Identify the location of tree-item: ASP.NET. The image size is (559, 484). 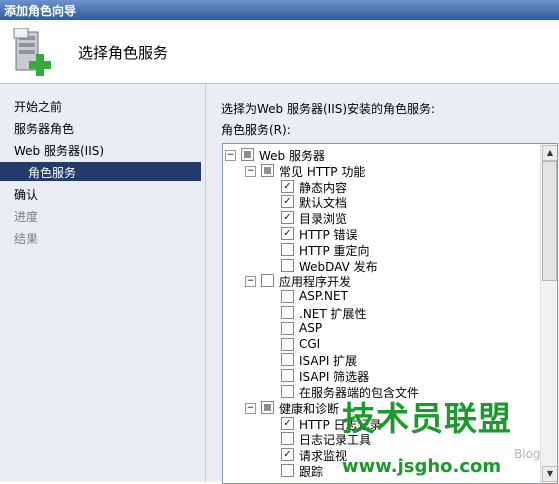
(381, 297).